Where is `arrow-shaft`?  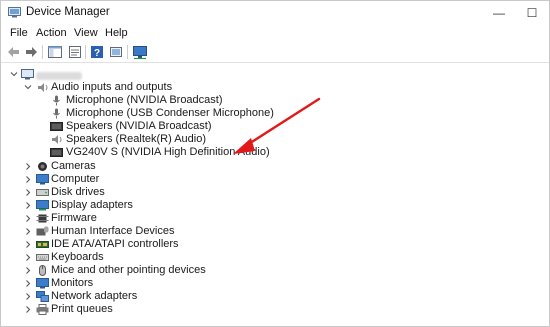 arrow-shaft is located at coordinates (283, 122).